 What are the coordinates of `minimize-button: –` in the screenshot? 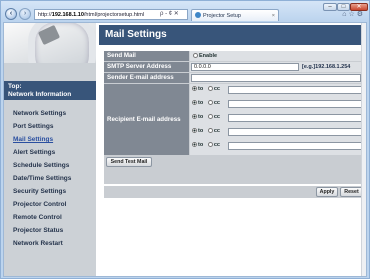 It's located at (330, 7).